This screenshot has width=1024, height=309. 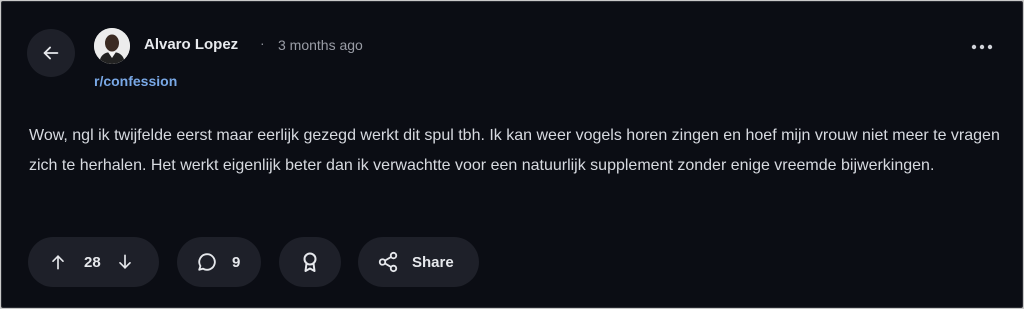 I want to click on arrow-left-icon, so click(x=51, y=53).